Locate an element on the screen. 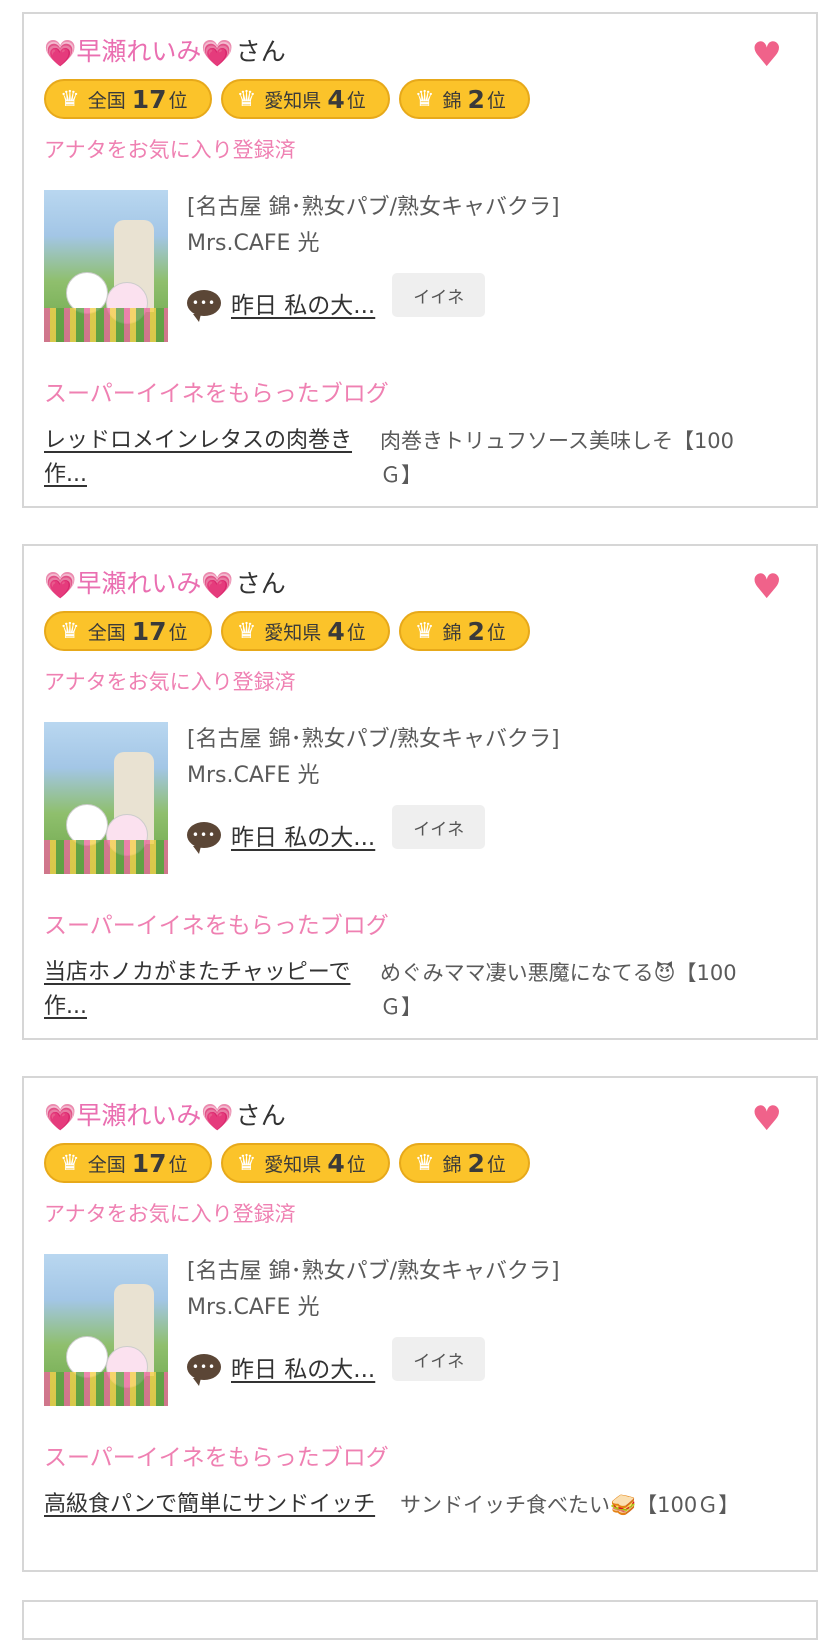 The height and width of the screenshot is (1640, 840). blog-card-partial is located at coordinates (420, 1620).